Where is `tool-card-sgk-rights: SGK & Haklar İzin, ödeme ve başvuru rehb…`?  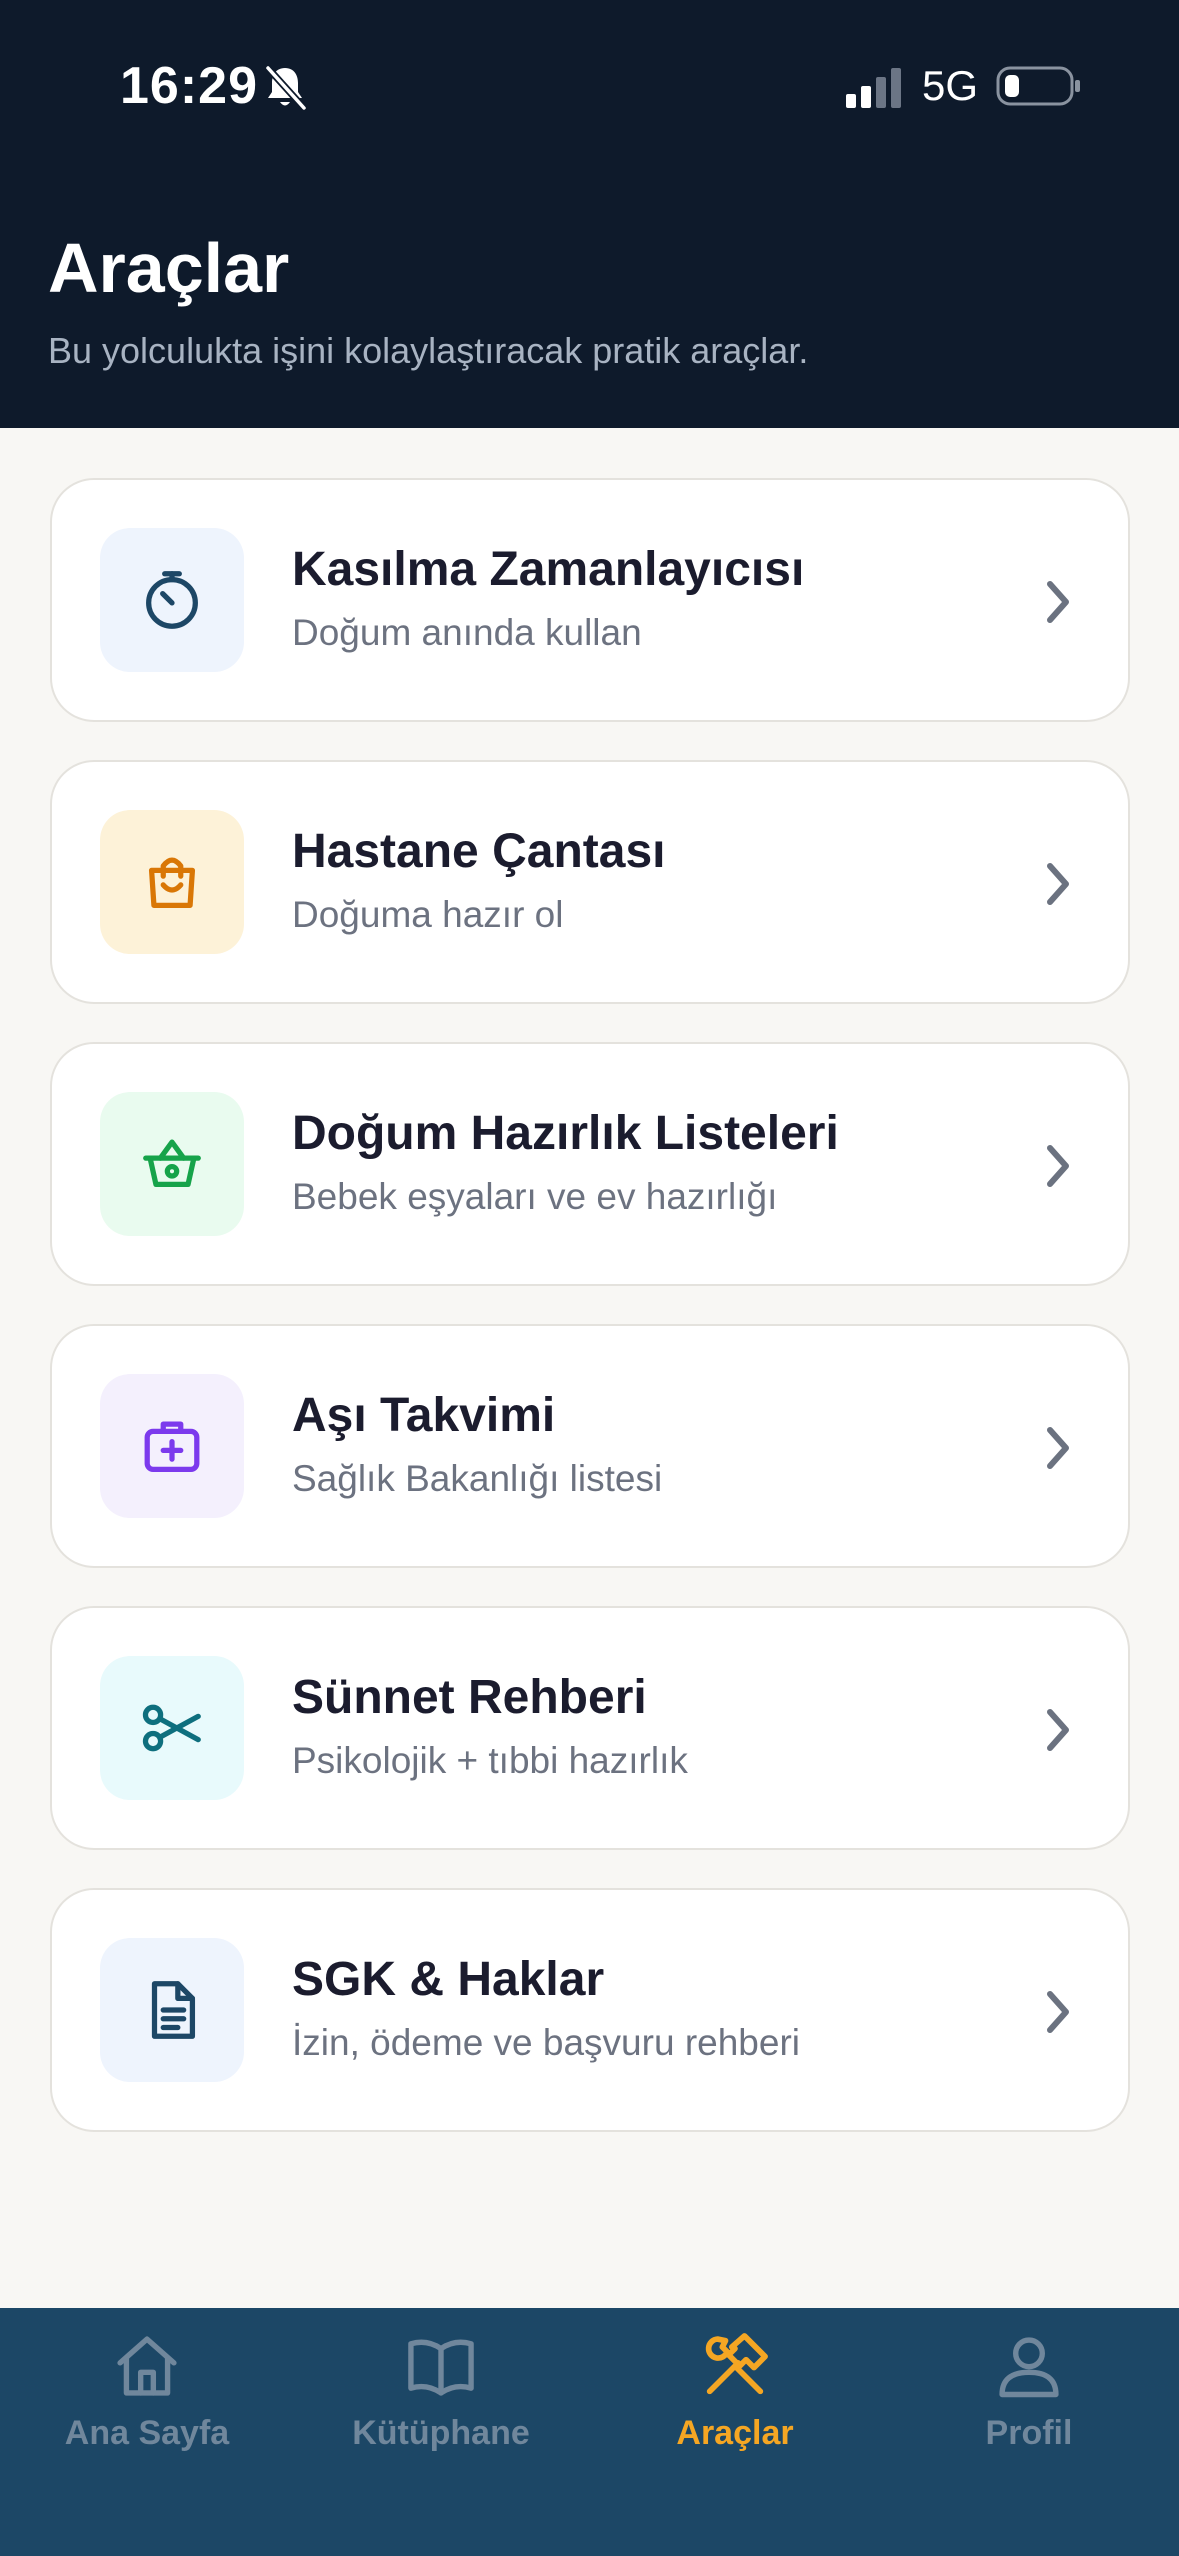 tool-card-sgk-rights: SGK & Haklar İzin, ödeme ve başvuru rehb… is located at coordinates (590, 2010).